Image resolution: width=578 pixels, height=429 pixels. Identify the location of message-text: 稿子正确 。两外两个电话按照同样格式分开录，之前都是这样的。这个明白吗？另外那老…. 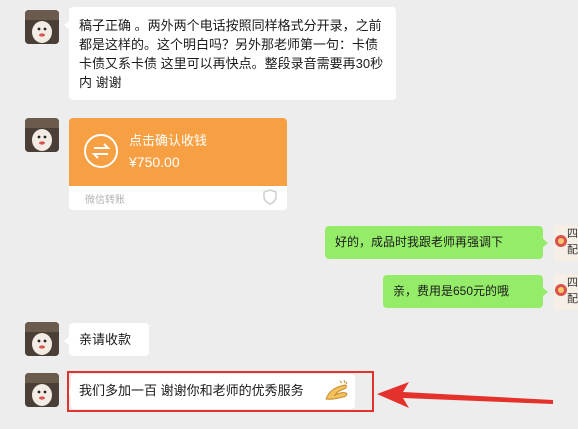
(231, 54).